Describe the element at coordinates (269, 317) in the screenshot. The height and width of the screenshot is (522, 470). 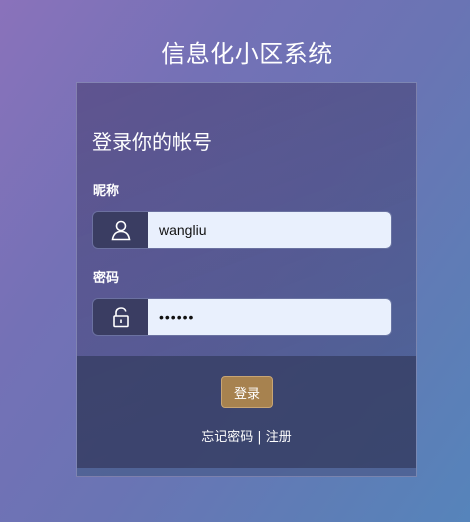
I see `password-input` at that location.